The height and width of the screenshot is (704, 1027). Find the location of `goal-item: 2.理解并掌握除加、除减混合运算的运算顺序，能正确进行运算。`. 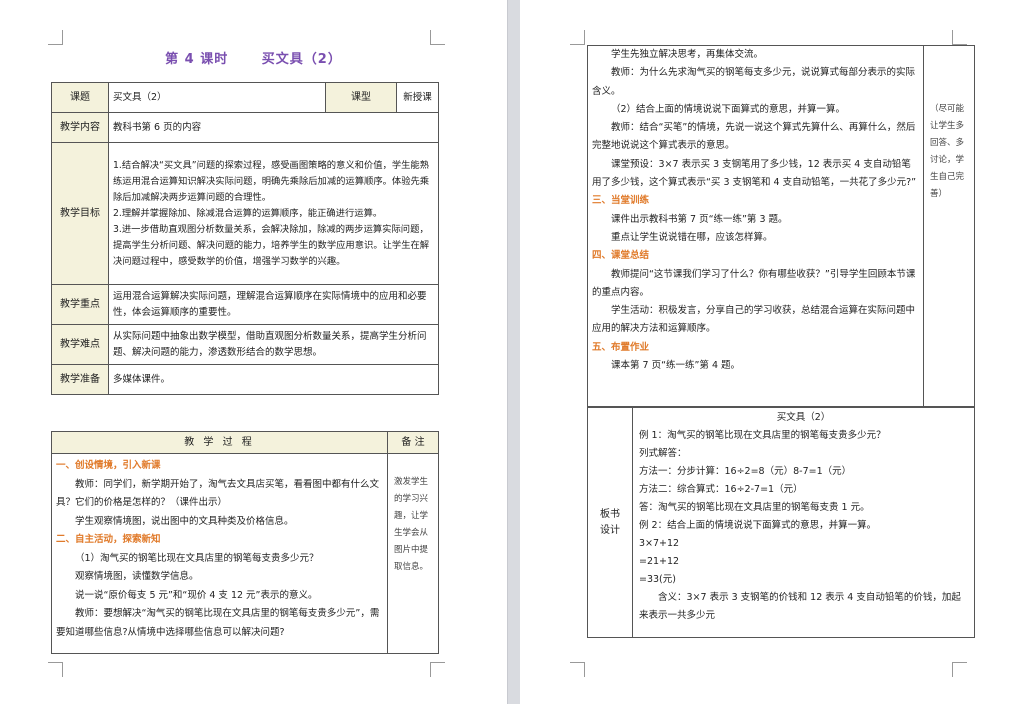

goal-item: 2.理解并掌握除加、除减混合运算的运算顺序，能正确进行运算。 is located at coordinates (248, 213).